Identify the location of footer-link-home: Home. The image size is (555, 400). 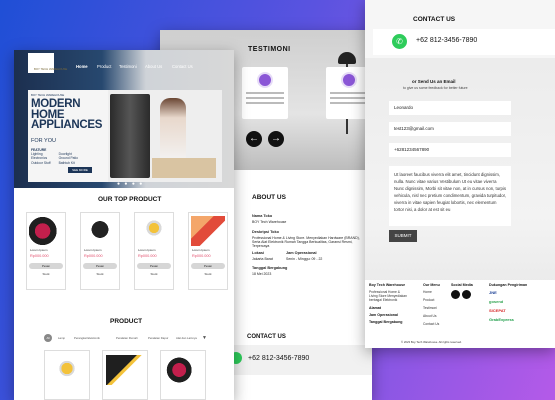
(431, 292).